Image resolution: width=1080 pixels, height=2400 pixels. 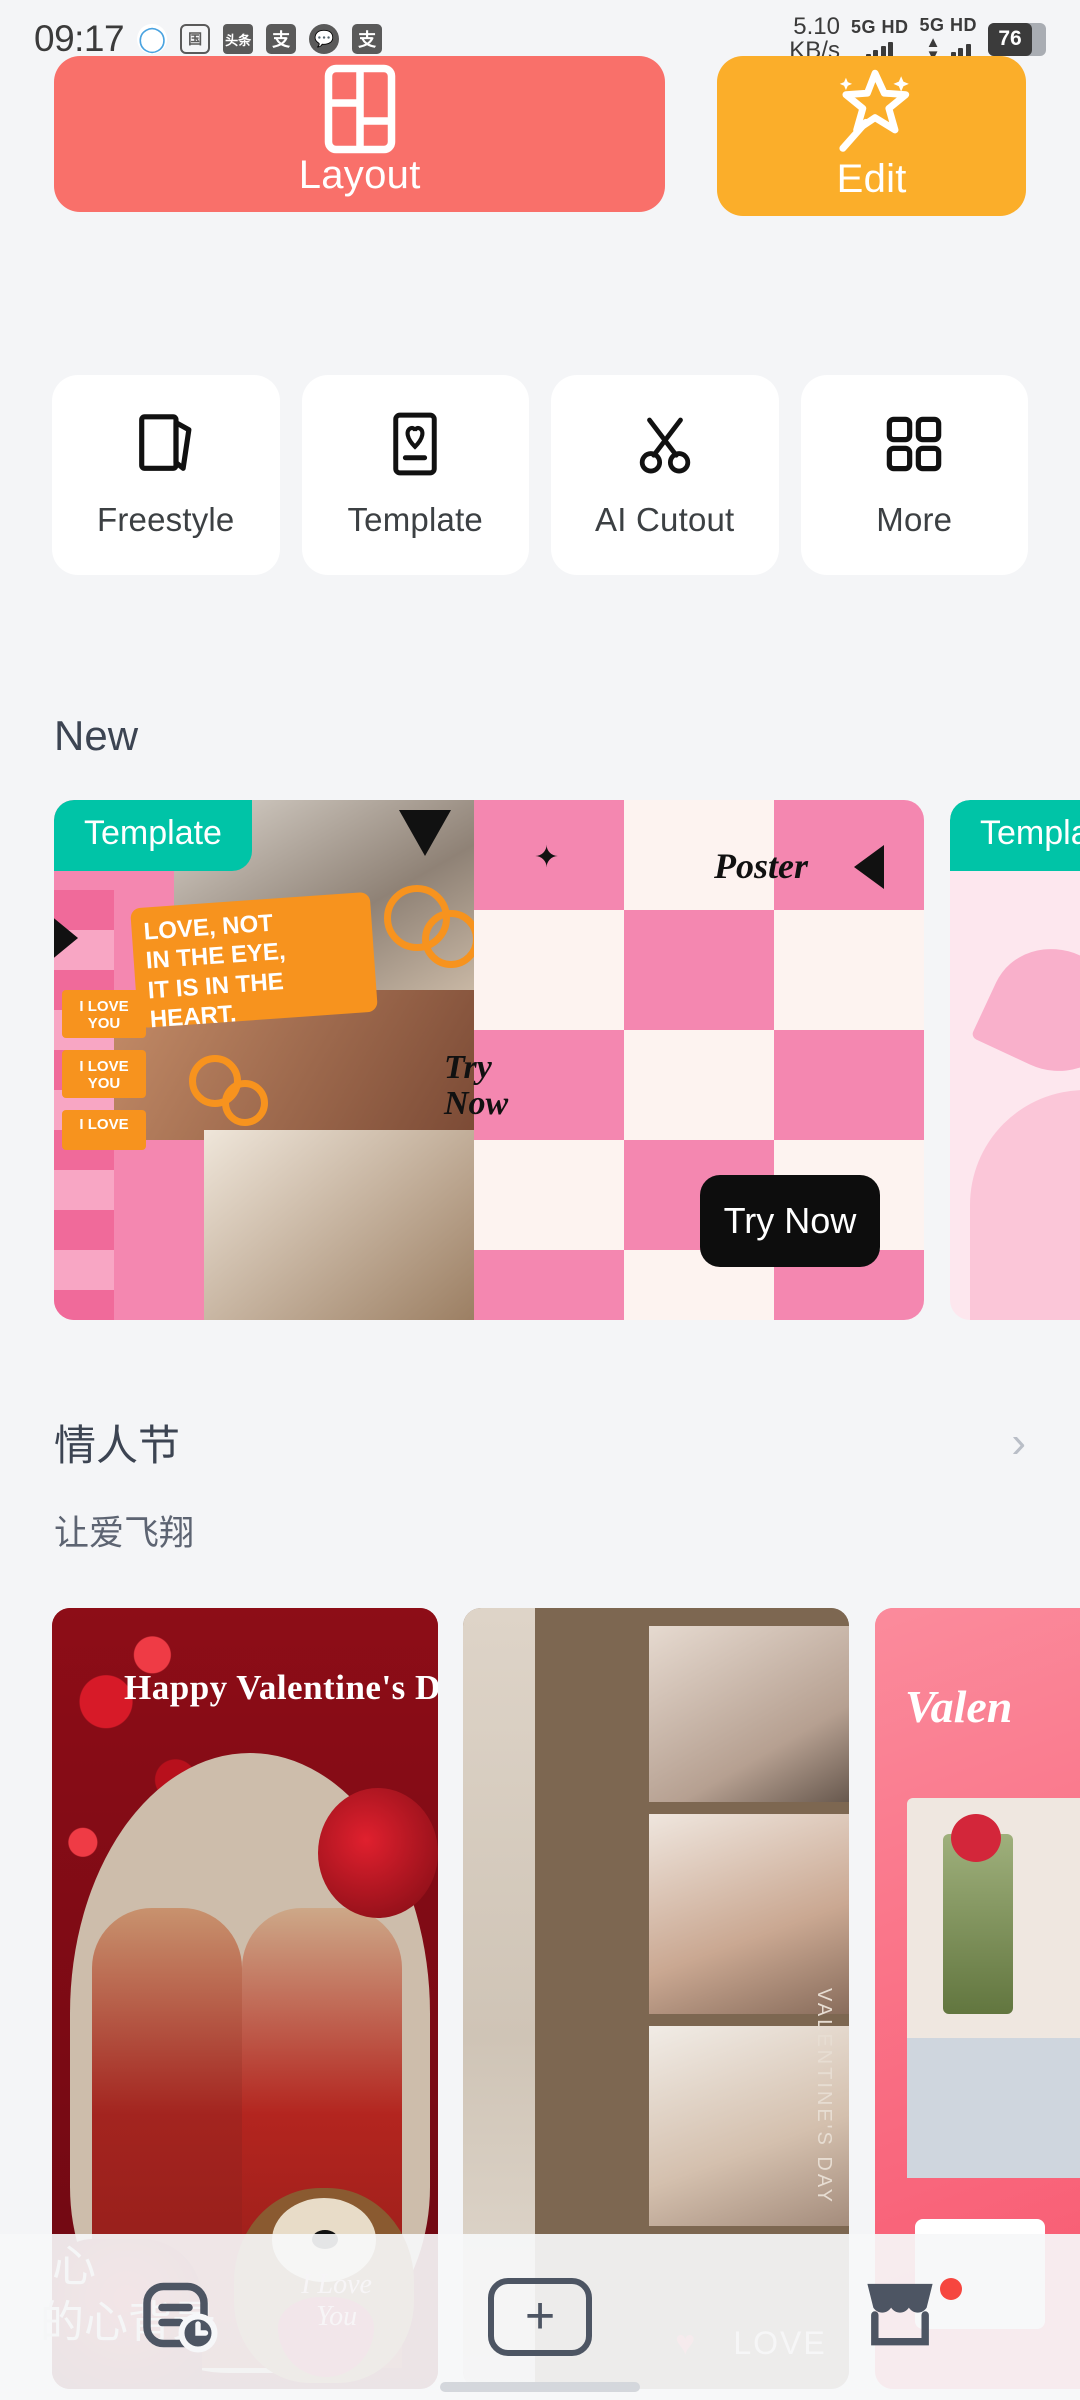 I want to click on nav-recent-projects, so click(x=180, y=2317).